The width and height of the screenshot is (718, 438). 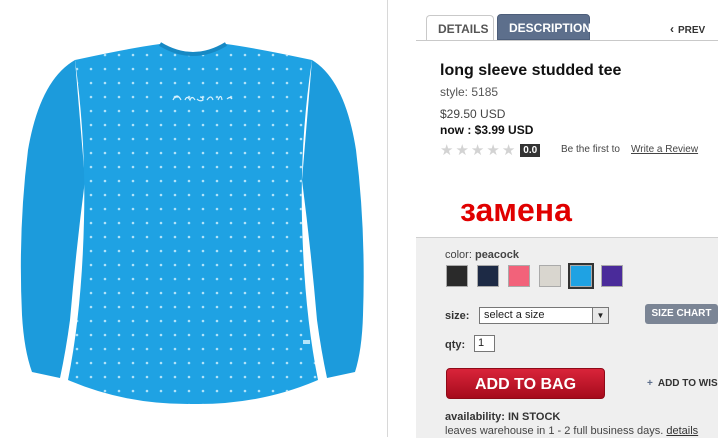 I want to click on add-to-wishlist-link: + ADD TO WIS, so click(x=682, y=383).